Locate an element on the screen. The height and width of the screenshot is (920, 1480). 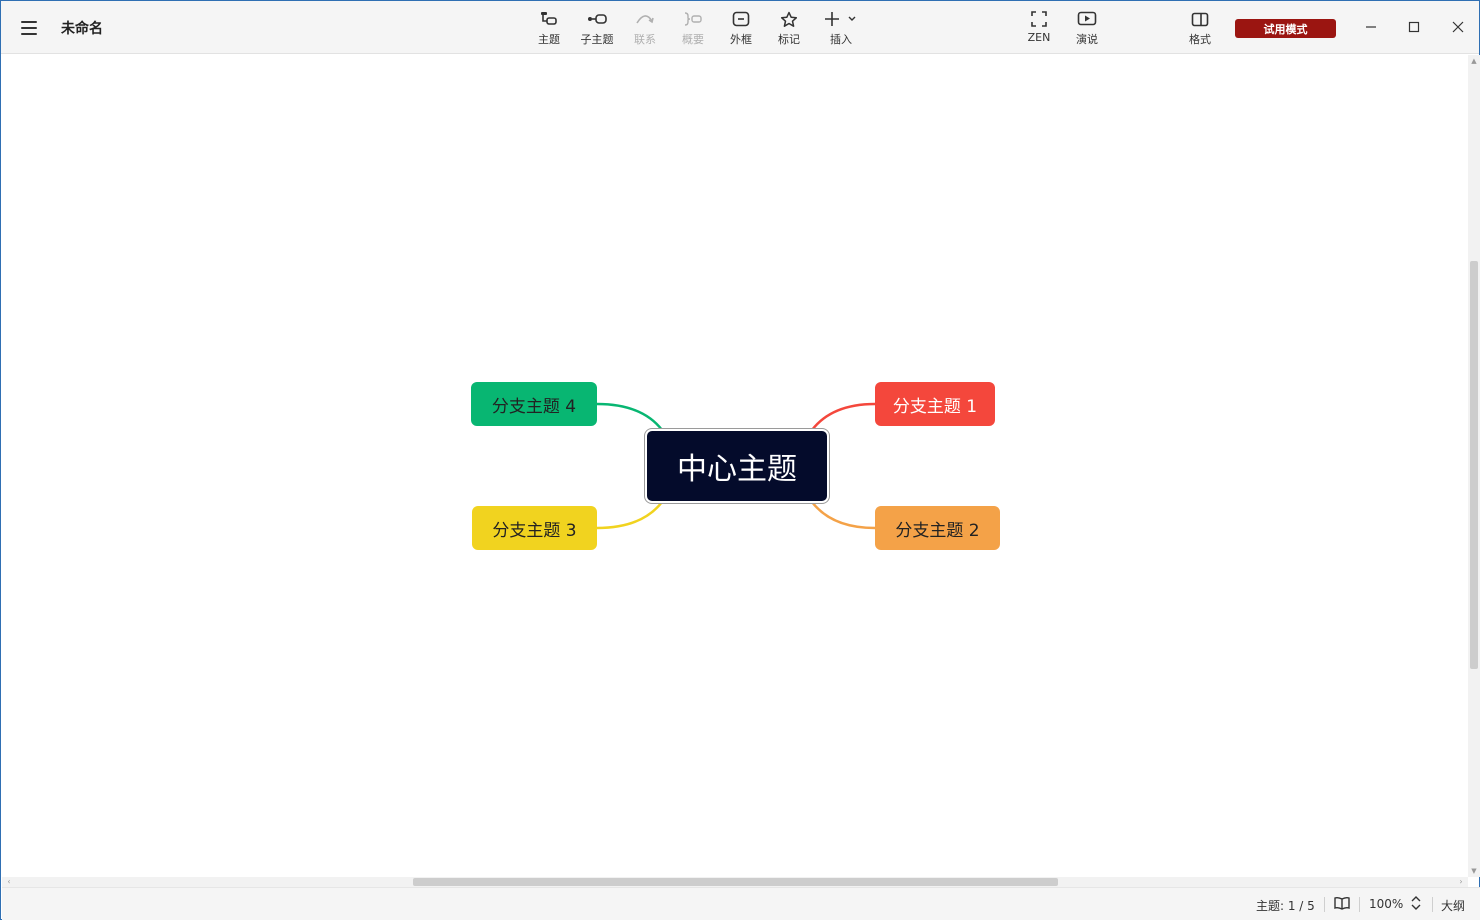
vertical-scrollbar: ▲ ▼ is located at coordinates (1474, 466).